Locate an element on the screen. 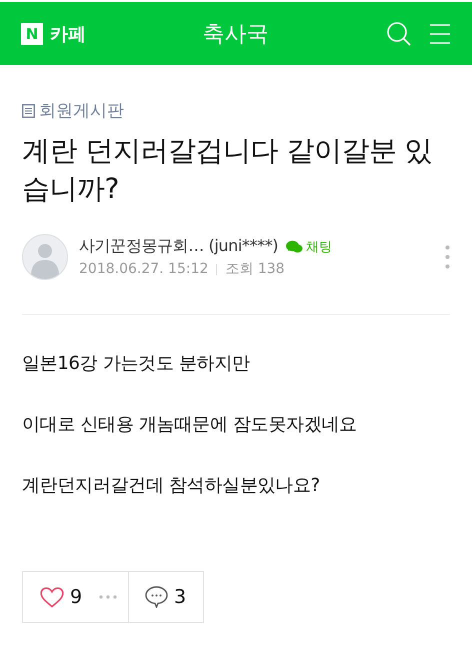 Image resolution: width=472 pixels, height=667 pixels. board-link: 회원게시판 is located at coordinates (73, 110).